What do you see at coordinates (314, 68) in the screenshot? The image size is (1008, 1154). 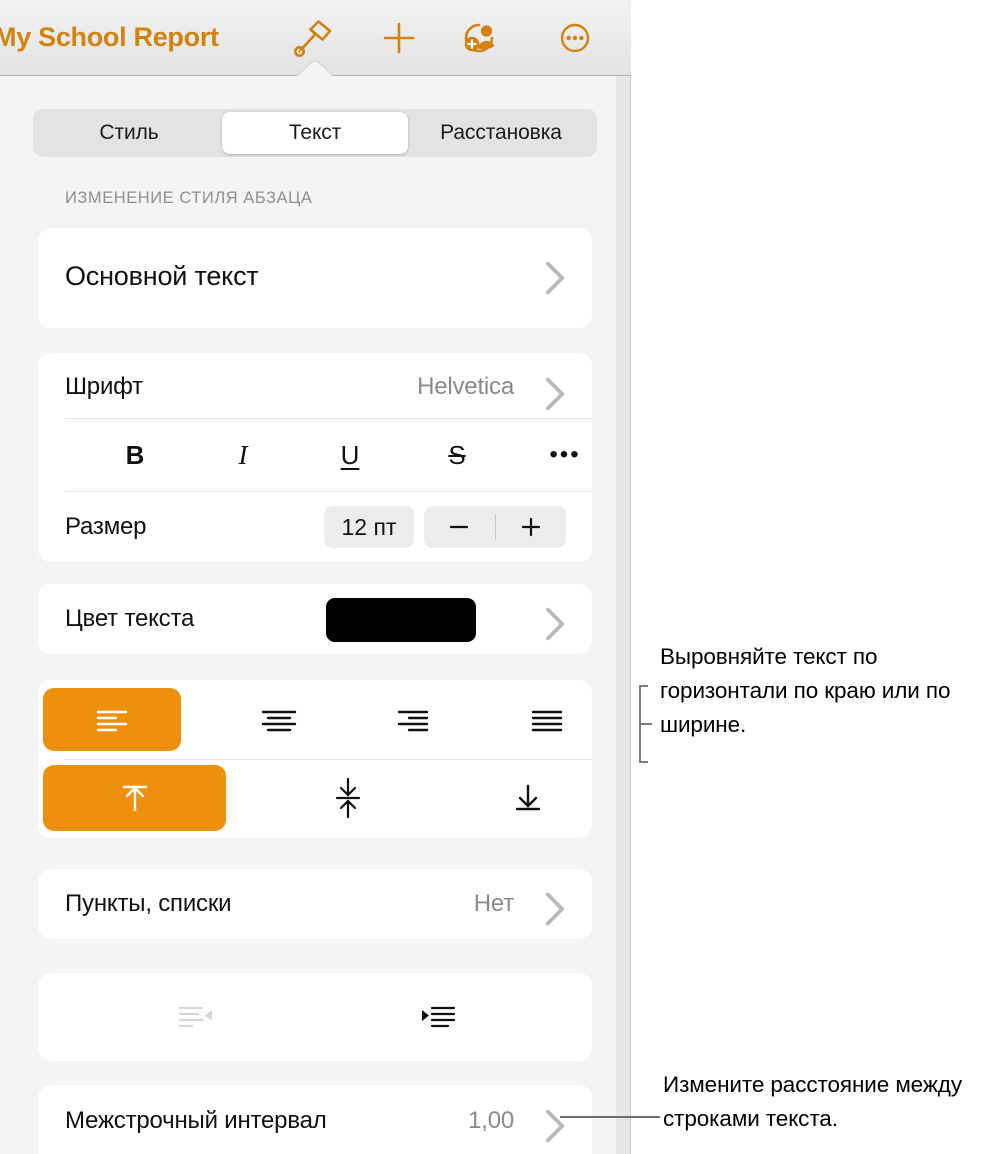 I see `popover-pointer` at bounding box center [314, 68].